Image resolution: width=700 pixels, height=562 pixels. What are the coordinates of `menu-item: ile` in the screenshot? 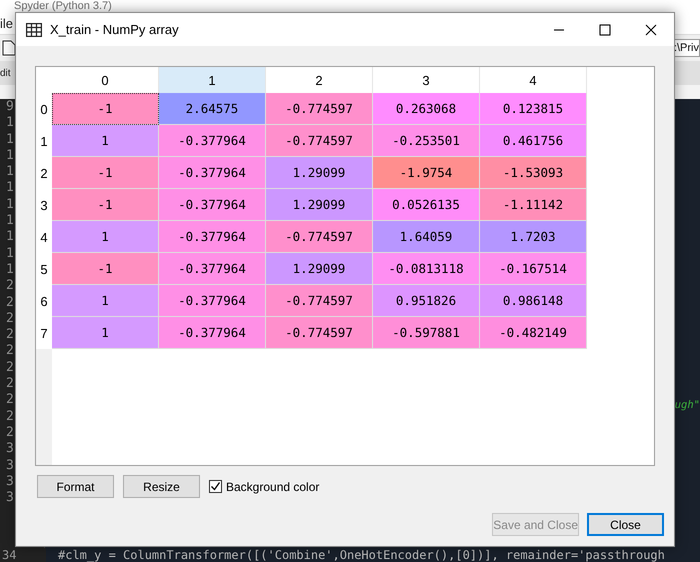 It's located at (7, 23).